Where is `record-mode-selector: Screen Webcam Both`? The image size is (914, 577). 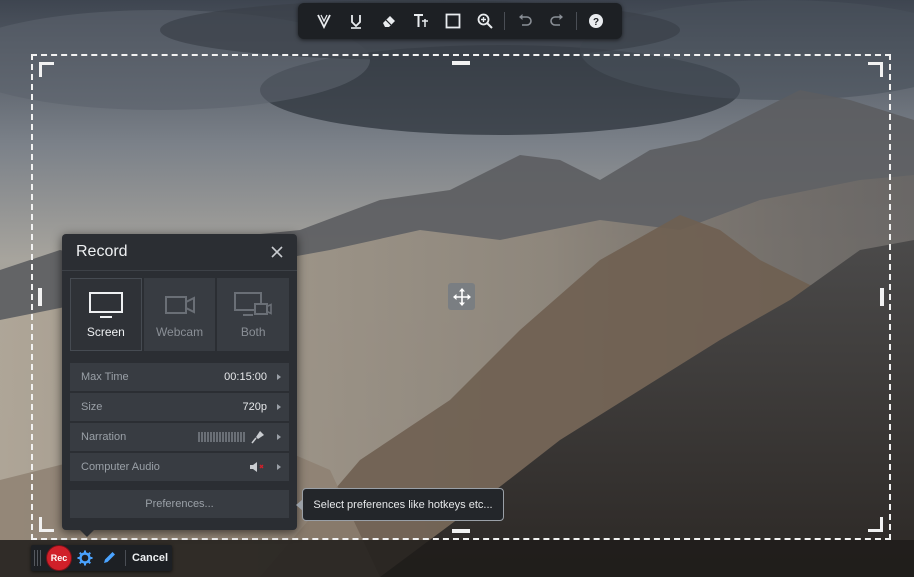 record-mode-selector: Screen Webcam Both is located at coordinates (180, 314).